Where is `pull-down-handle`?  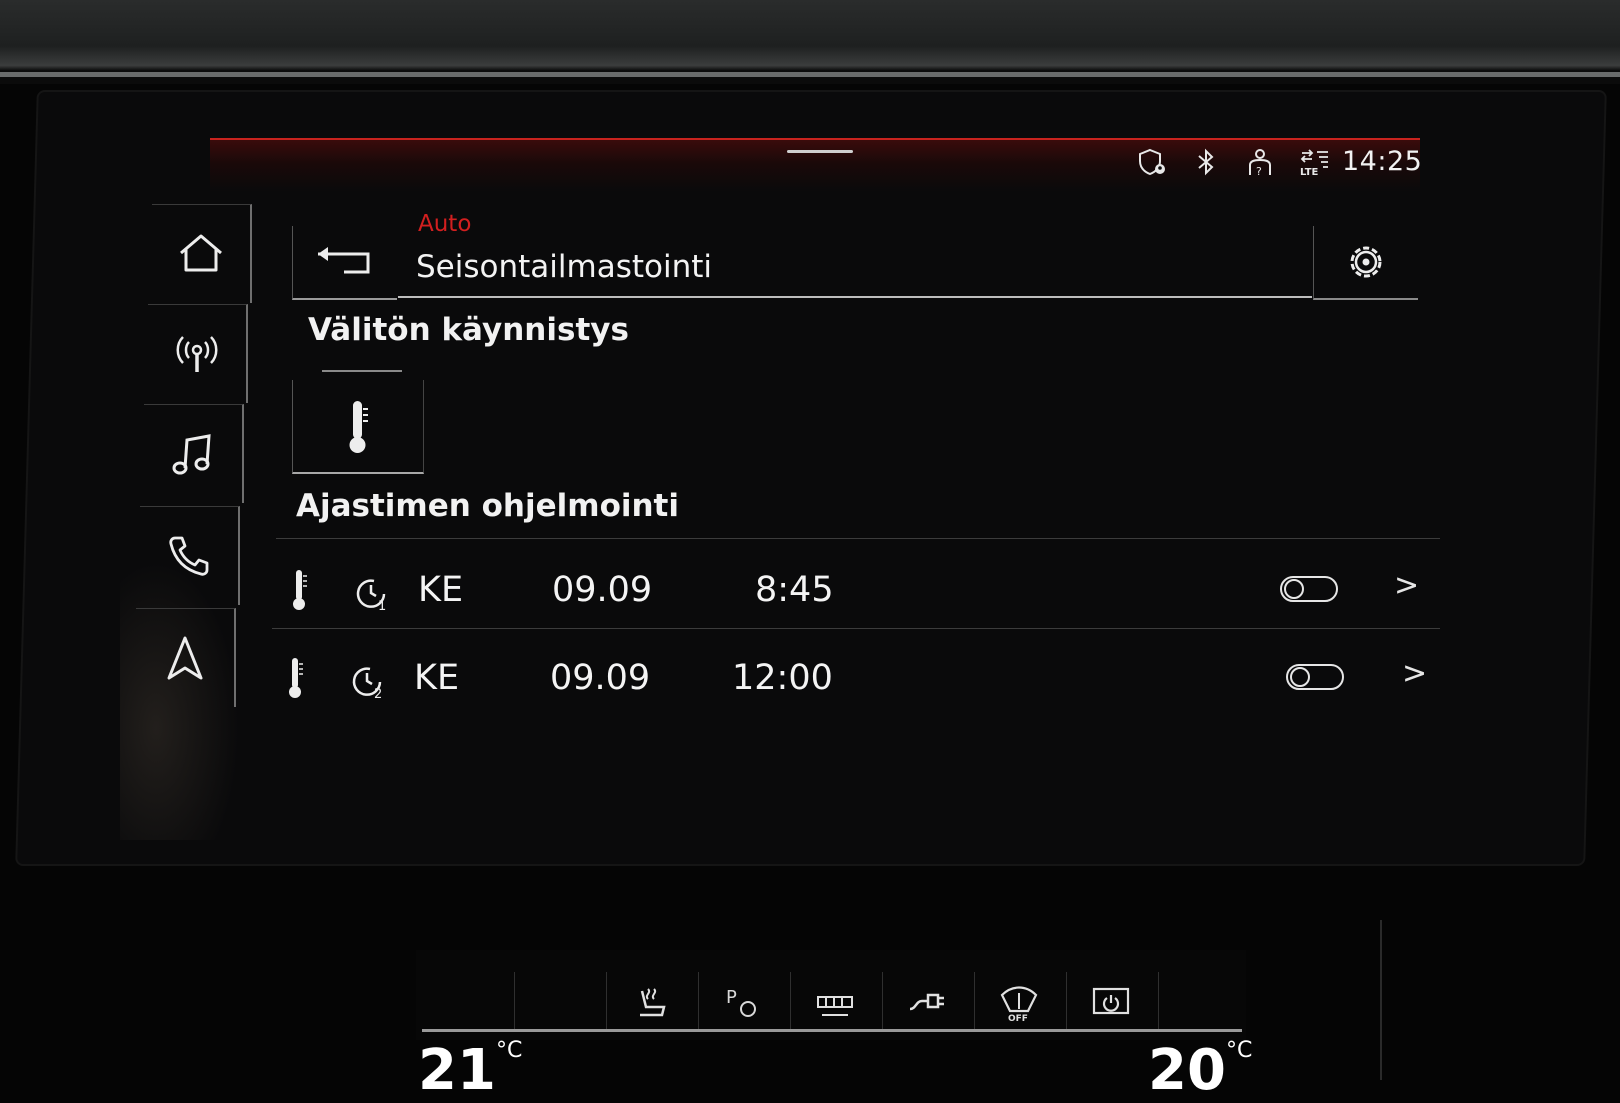 pull-down-handle is located at coordinates (820, 151).